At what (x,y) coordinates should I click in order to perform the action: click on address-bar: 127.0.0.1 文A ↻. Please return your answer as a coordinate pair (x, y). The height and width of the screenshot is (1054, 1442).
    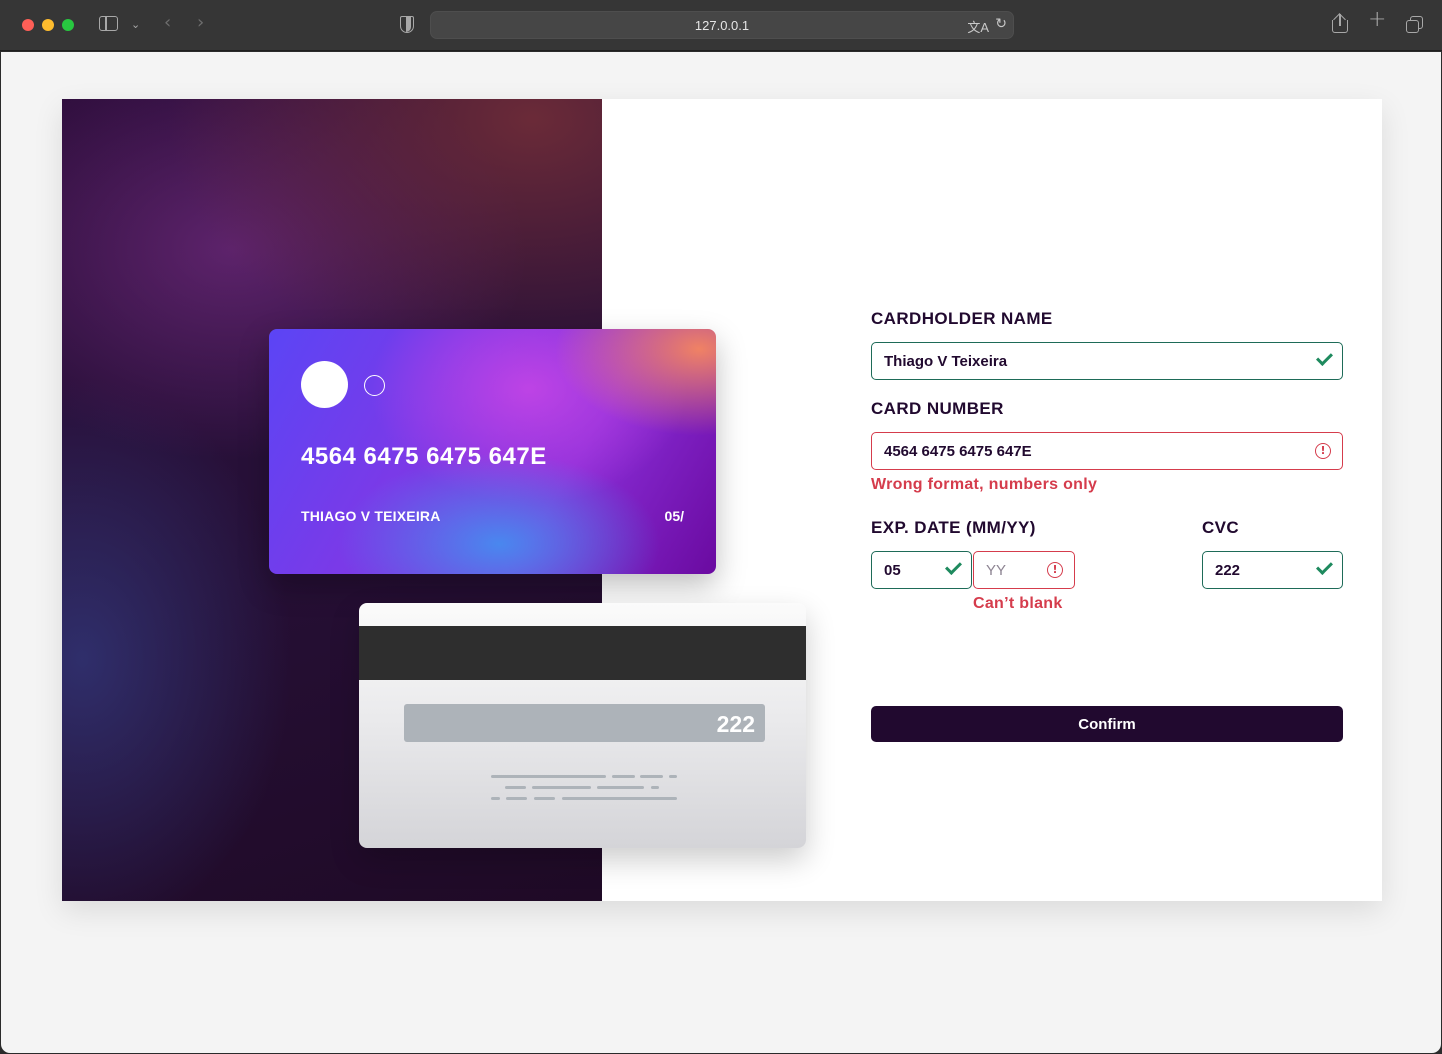
    Looking at the image, I should click on (722, 25).